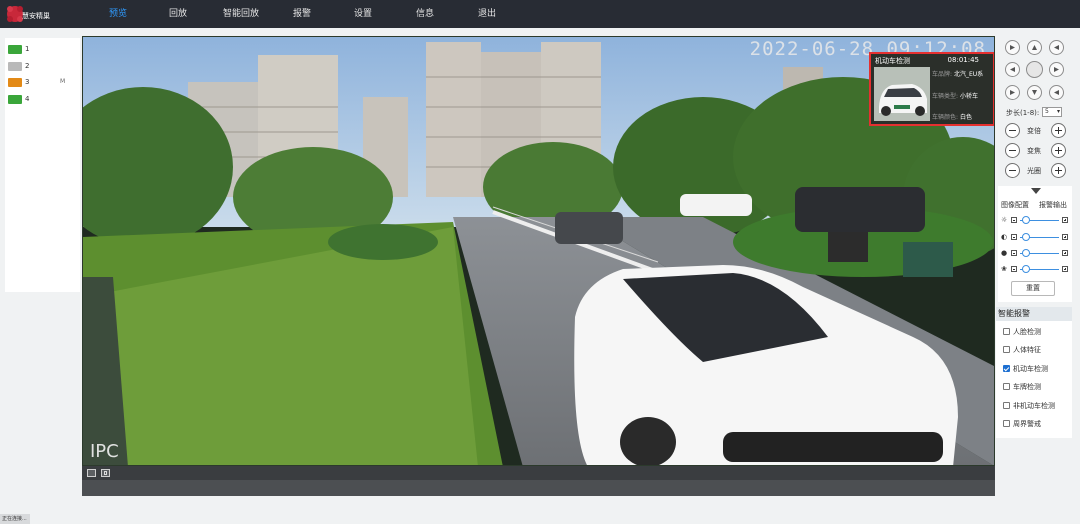 This screenshot has height=524, width=1080. What do you see at coordinates (42, 165) in the screenshot?
I see `channel-list: 1 2 3 M 4` at bounding box center [42, 165].